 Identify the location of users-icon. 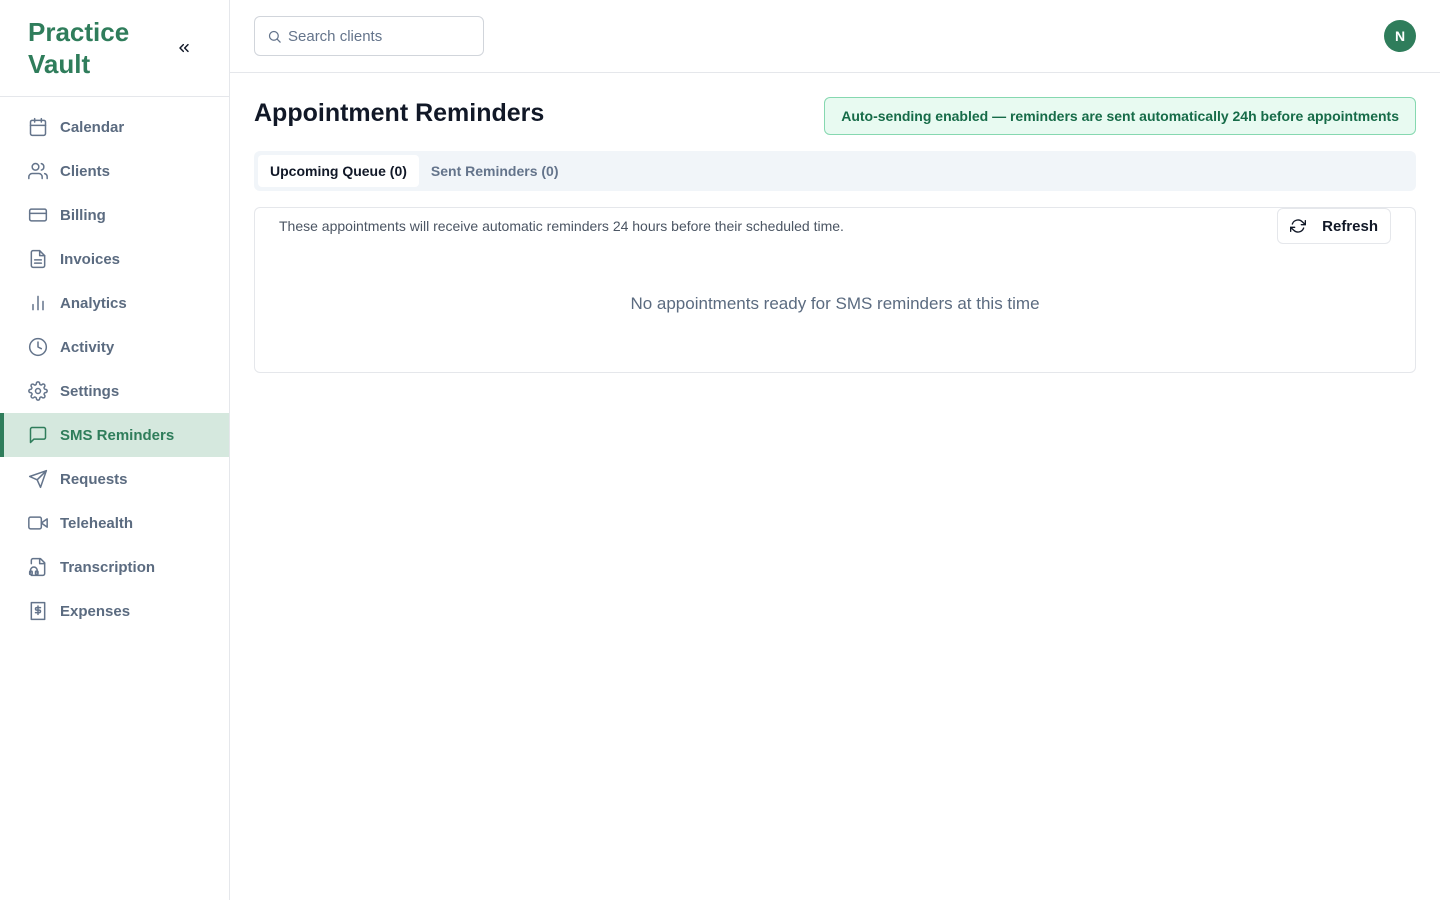
(38, 171).